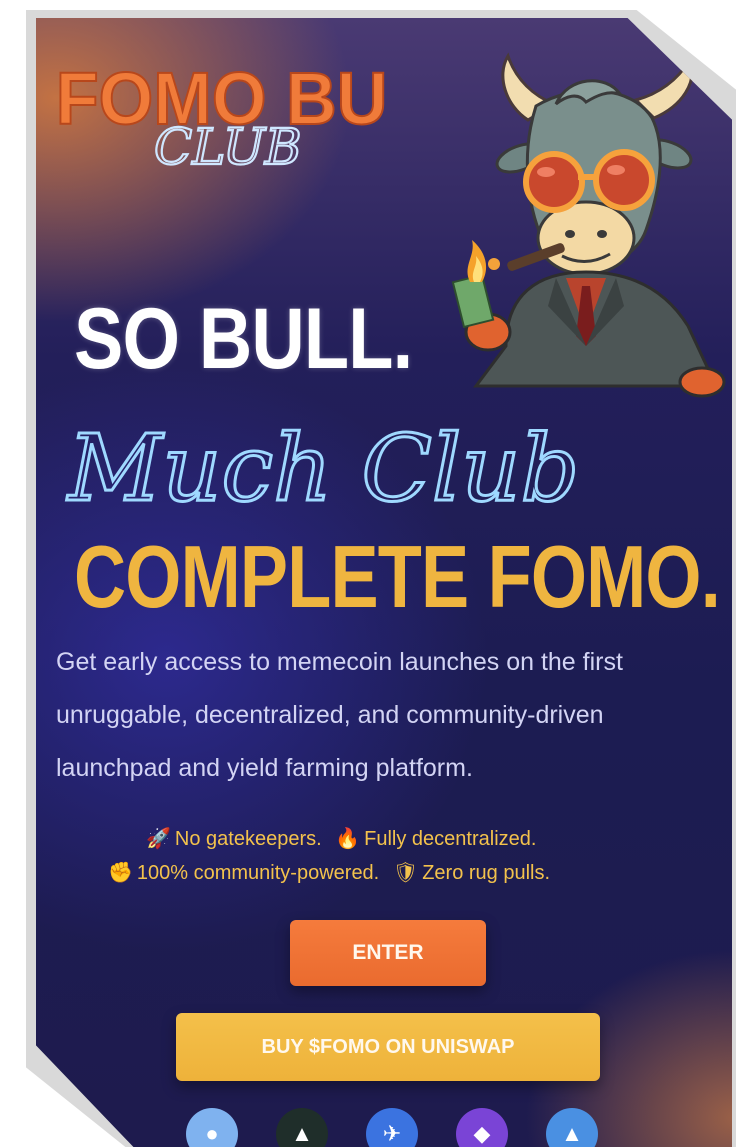 Image resolution: width=738 pixels, height=1147 pixels. What do you see at coordinates (228, 147) in the screenshot?
I see `logo-club-text: CLUB` at bounding box center [228, 147].